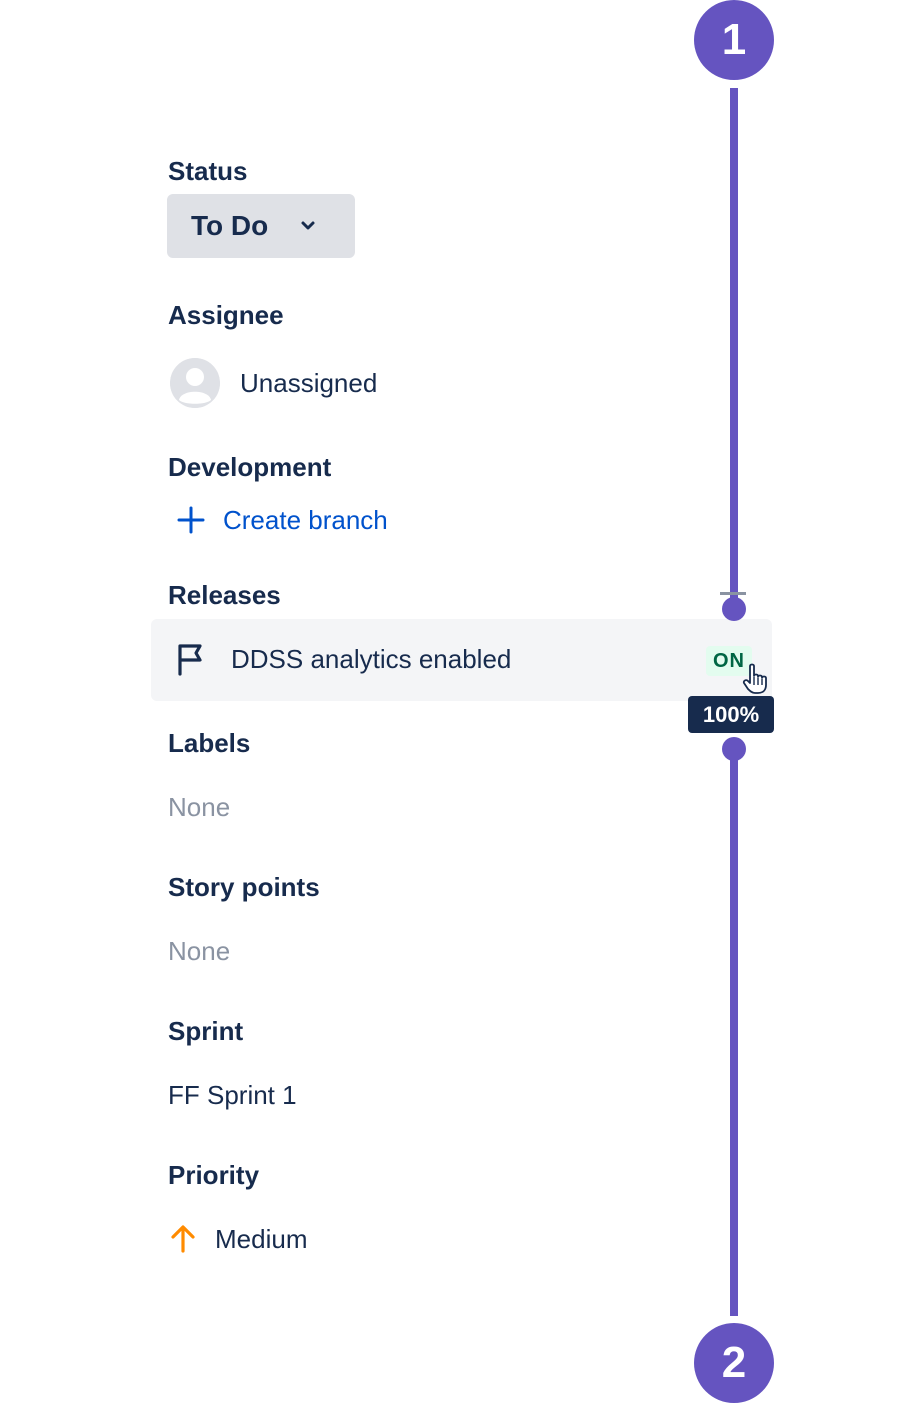  I want to click on collapse-icon, so click(733, 593).